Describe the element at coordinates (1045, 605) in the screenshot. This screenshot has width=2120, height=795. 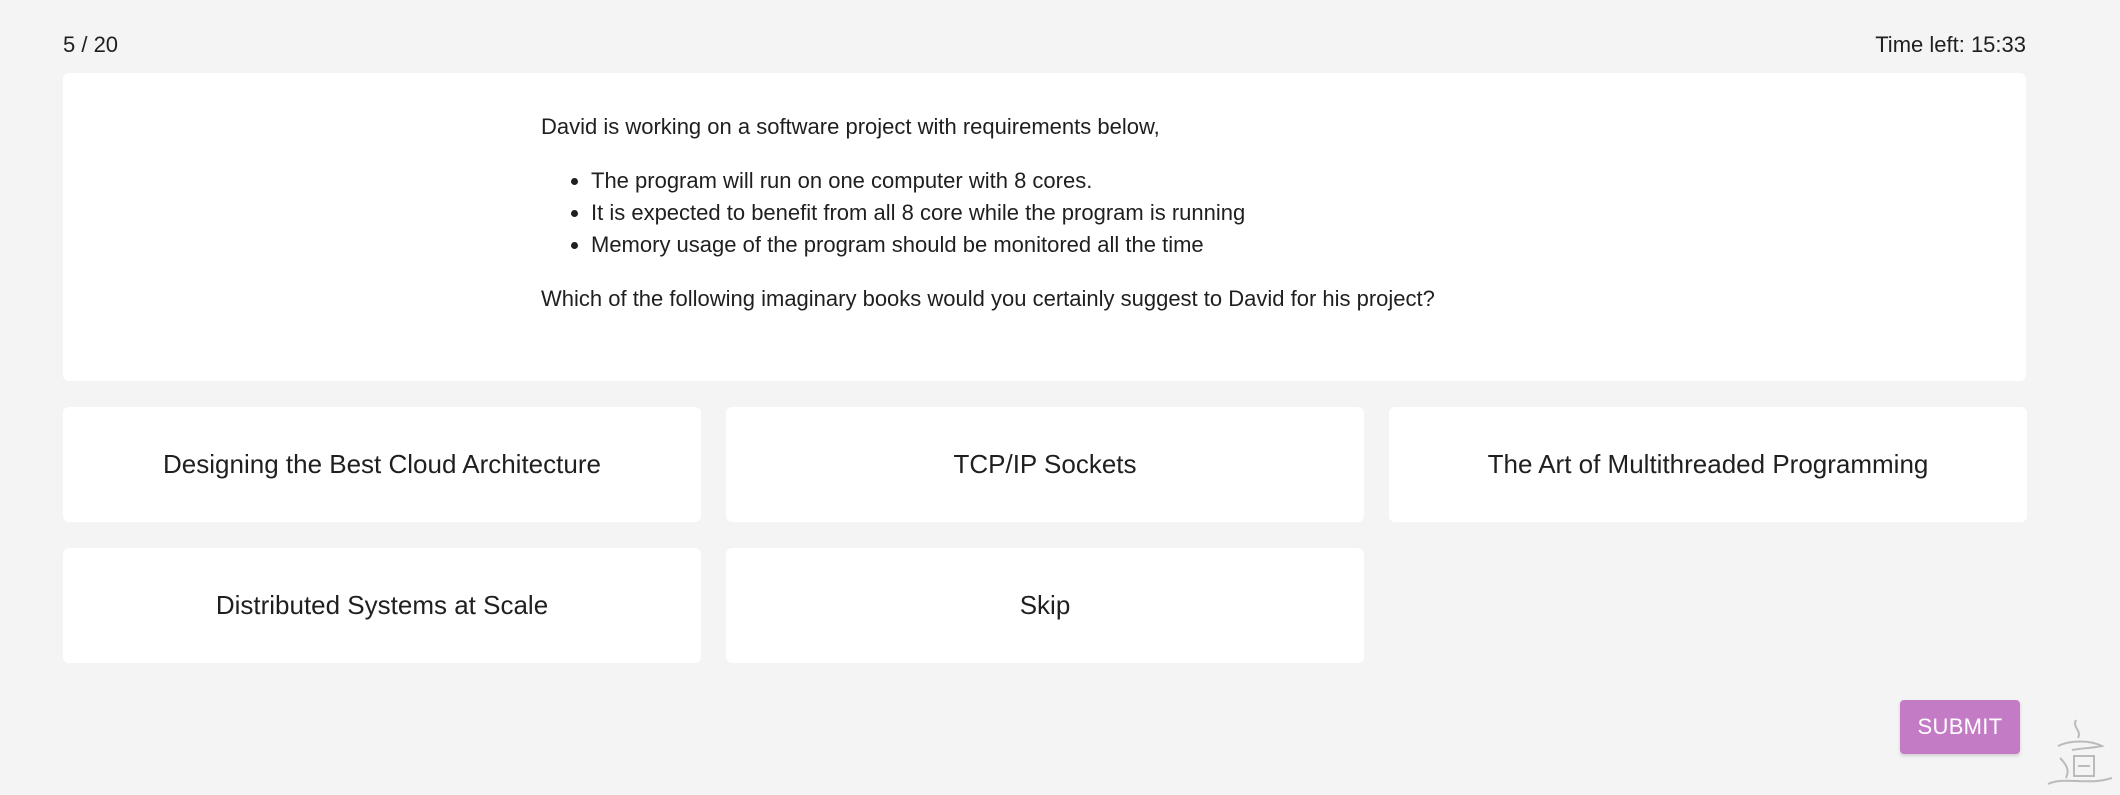
I see `skip-option: Skip` at that location.